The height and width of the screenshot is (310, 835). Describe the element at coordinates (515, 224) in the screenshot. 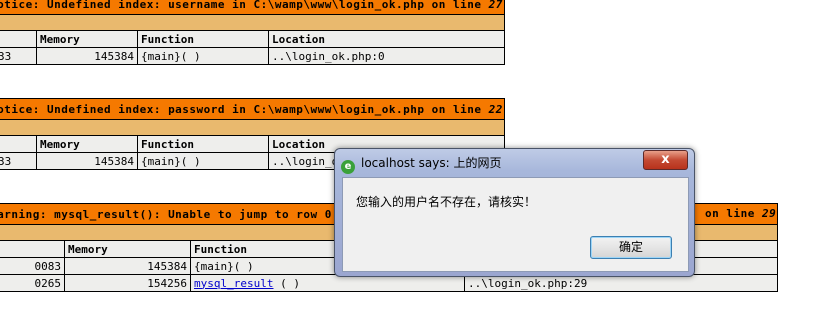

I see `dialog-body: 您输入的用户名不存在，请核实！ 确定` at that location.